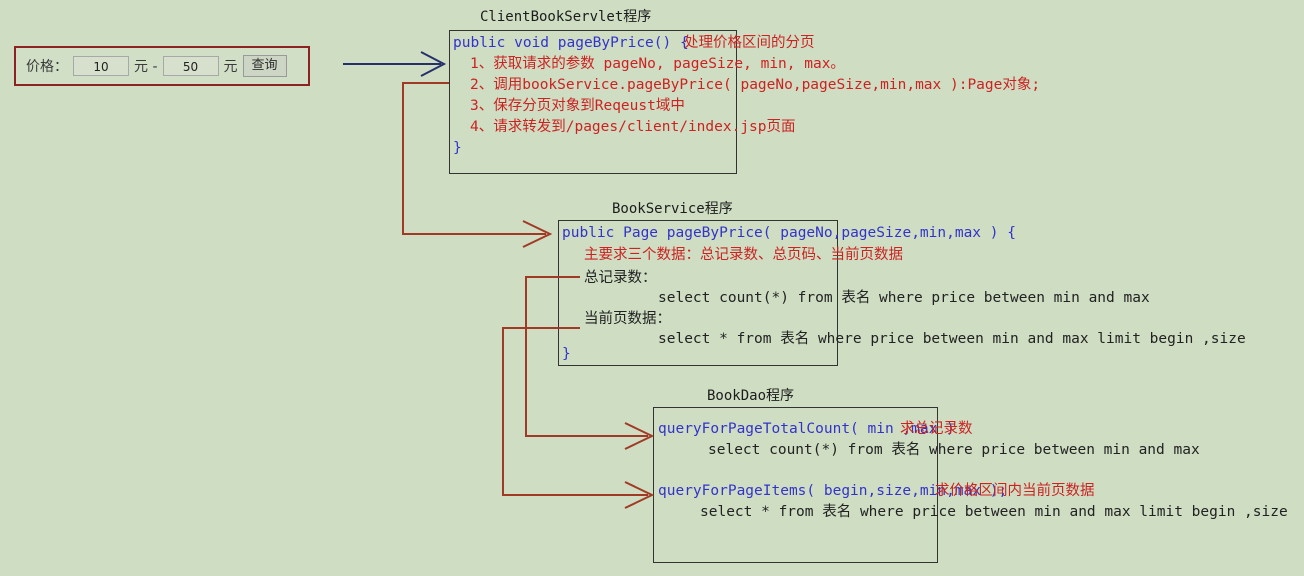 This screenshot has height=576, width=1304. I want to click on unit-label-max: 元, so click(230, 67).